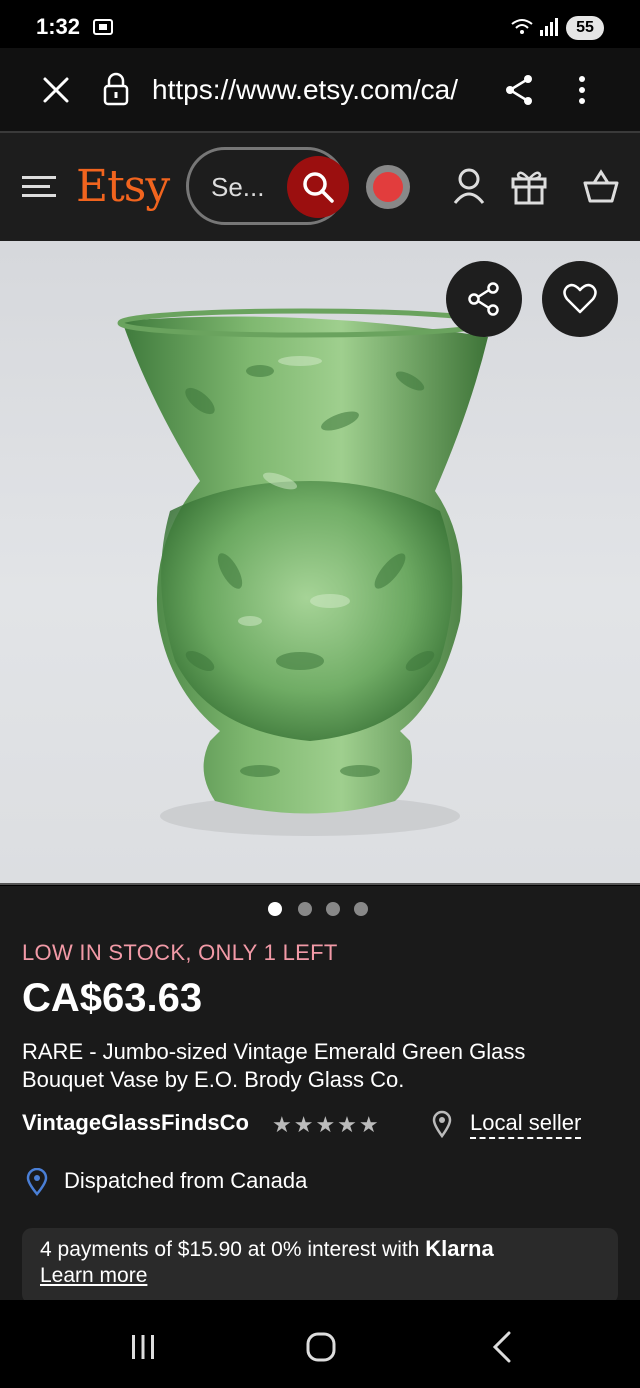 The width and height of the screenshot is (640, 1388). What do you see at coordinates (143, 1347) in the screenshot?
I see `recent-apps-icon` at bounding box center [143, 1347].